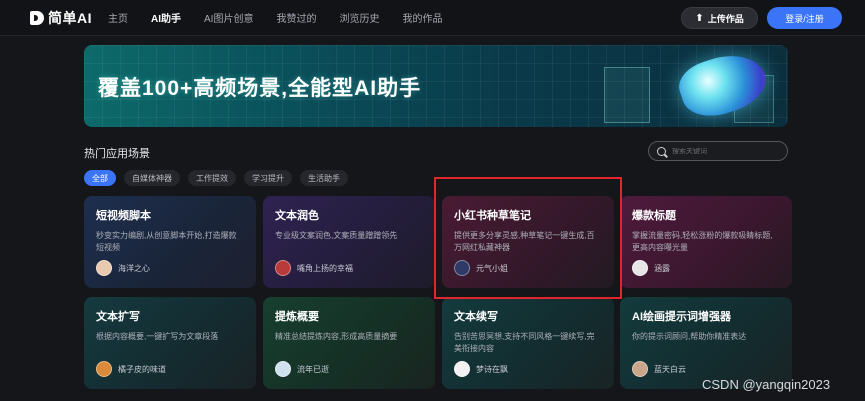  I want to click on card-description: 你的提示词顾问,帮助你精准表达, so click(689, 336).